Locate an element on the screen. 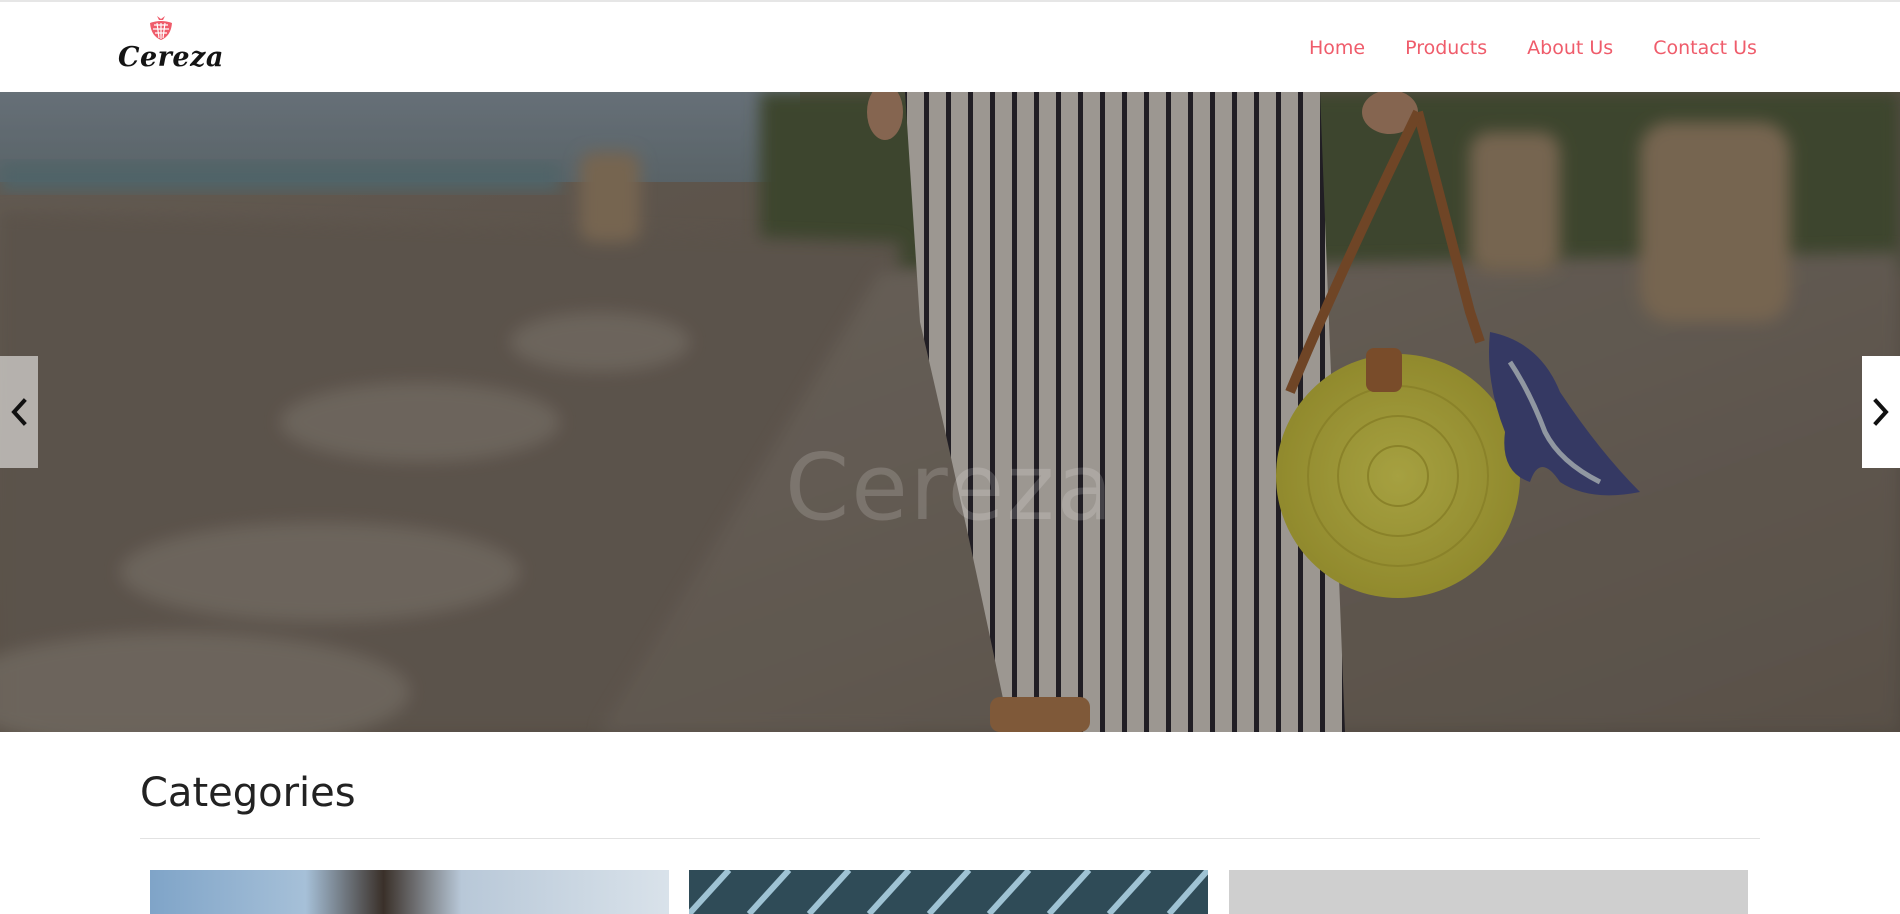 The image size is (1900, 914). site-header: Cereza Home Products About Us Contact Us is located at coordinates (950, 47).